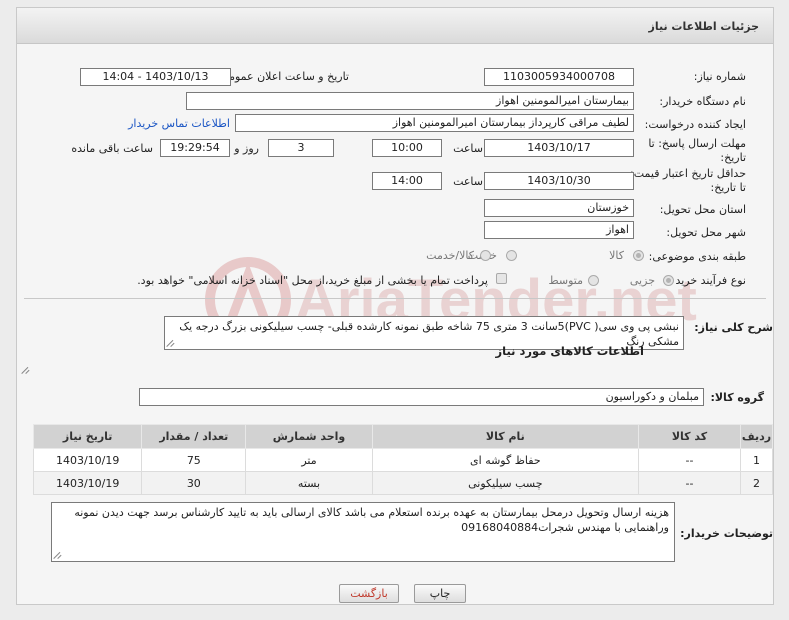 Image resolution: width=789 pixels, height=620 pixels. What do you see at coordinates (407, 181) in the screenshot?
I see `price-validity-time-field: 14:00` at bounding box center [407, 181].